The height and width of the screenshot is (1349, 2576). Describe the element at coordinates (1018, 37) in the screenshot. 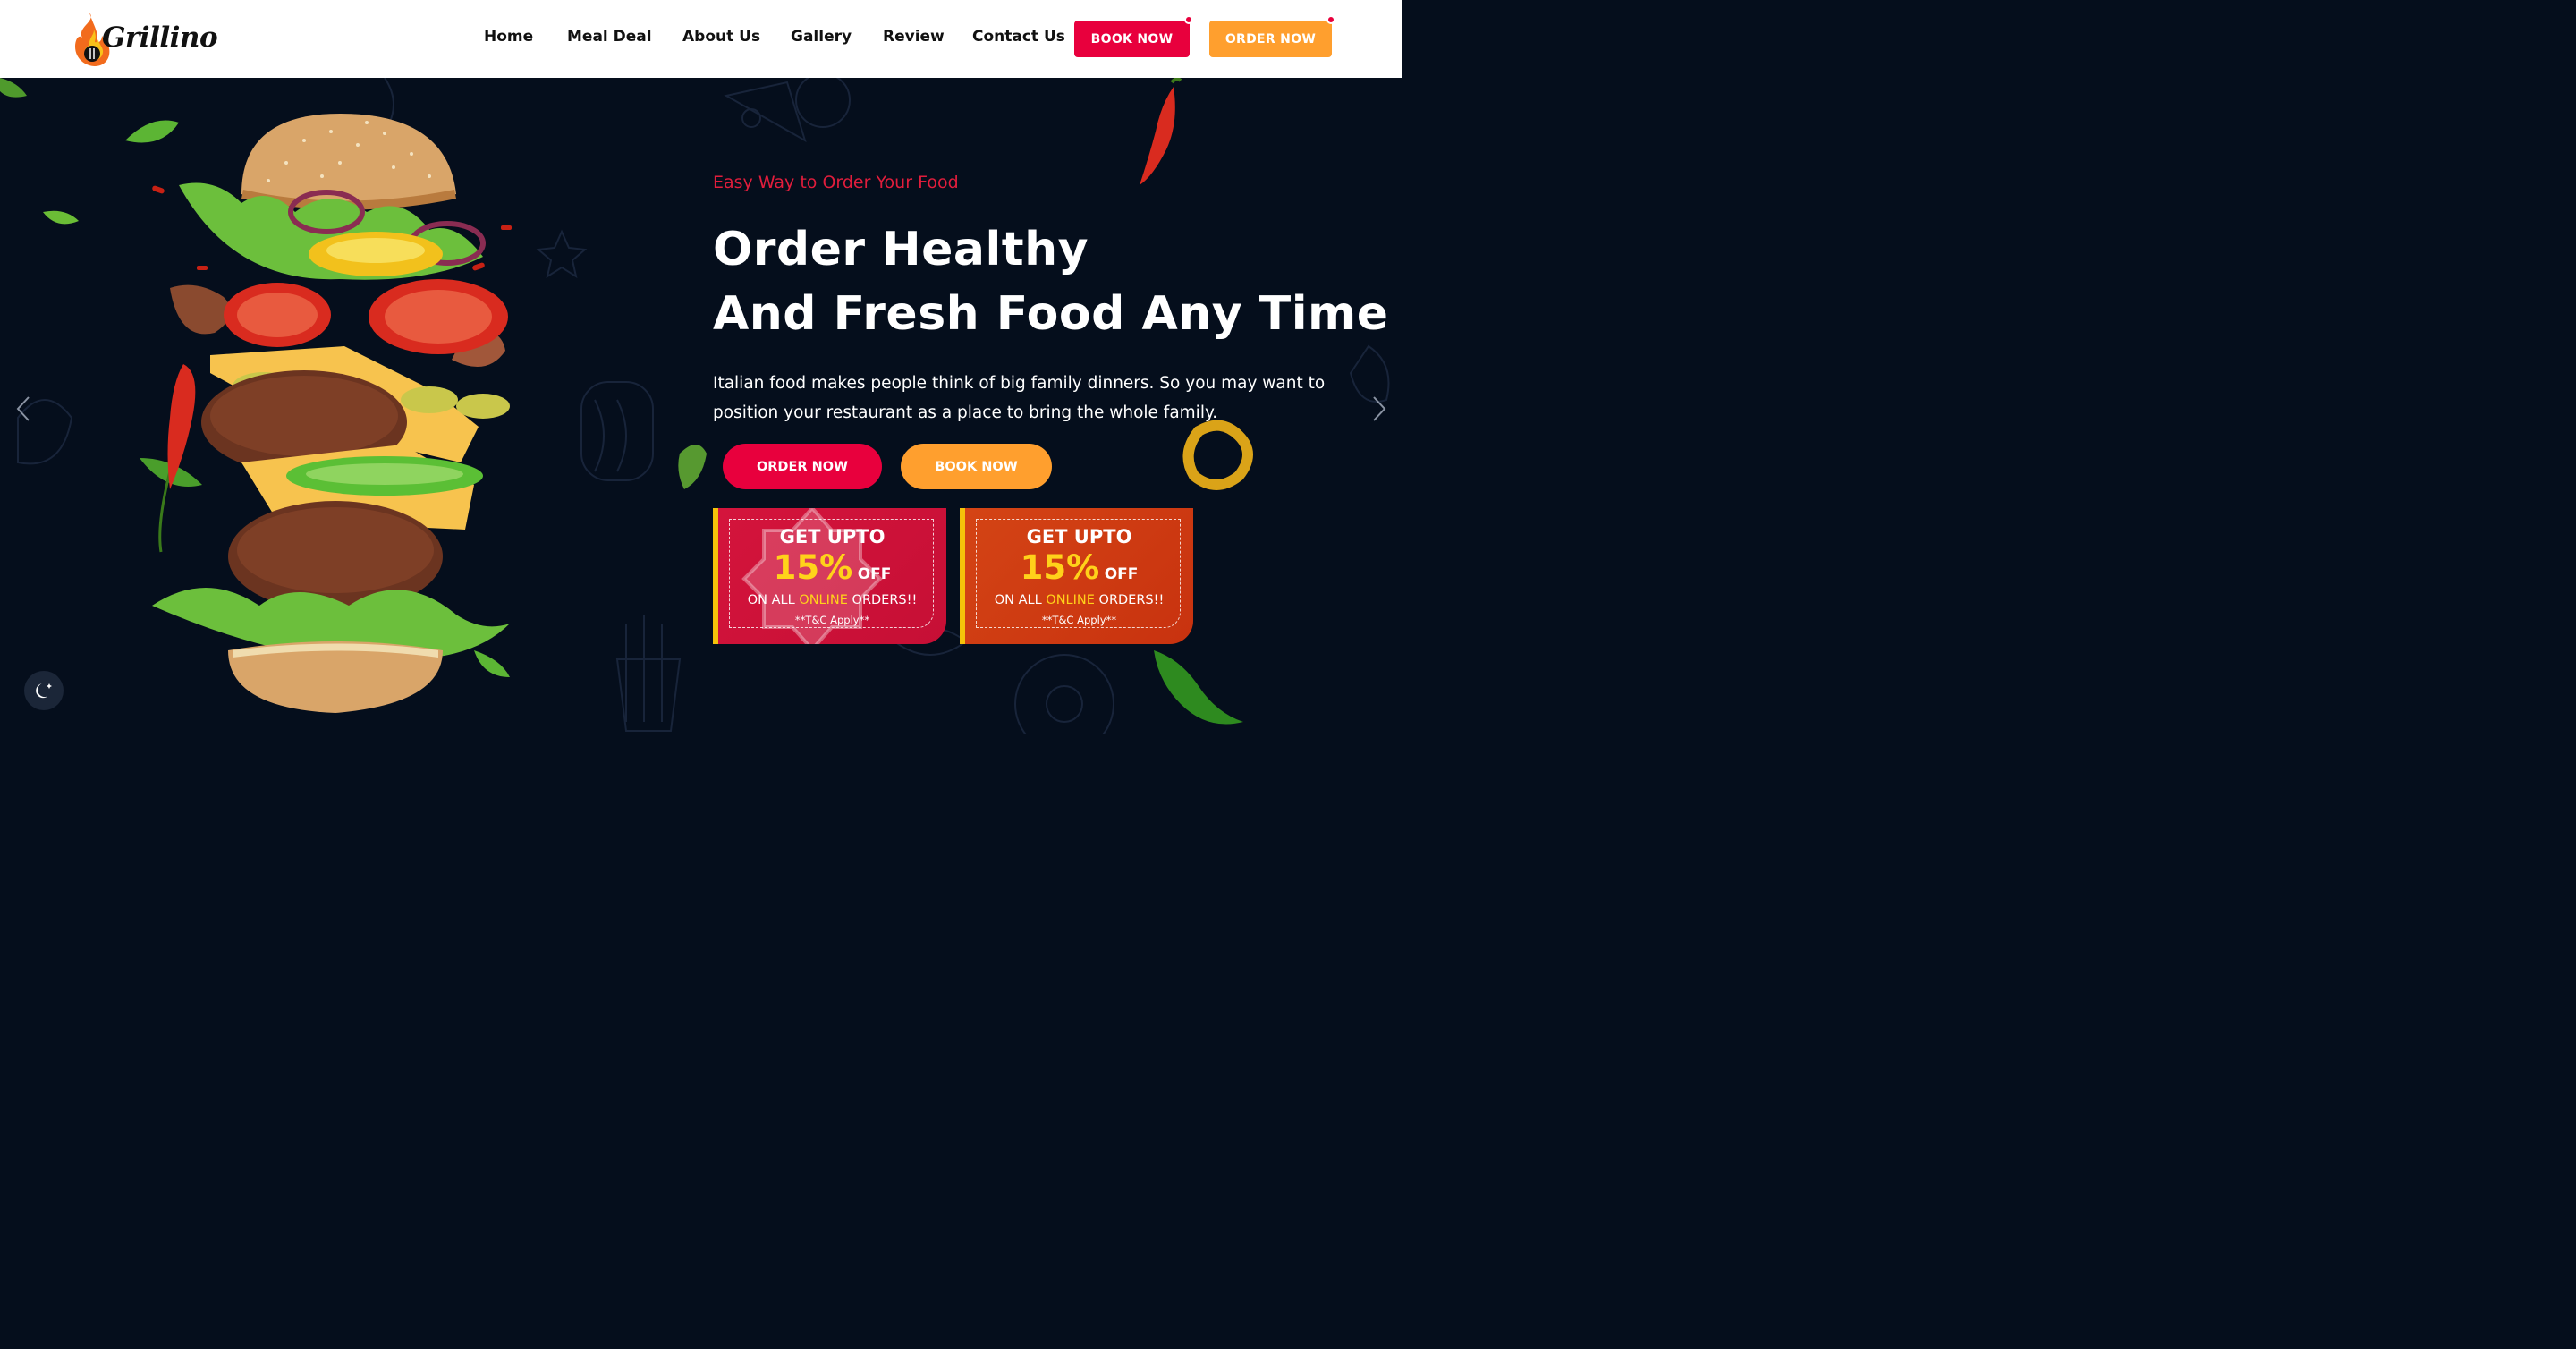

I see `nav-contact-us: Contact Us` at that location.